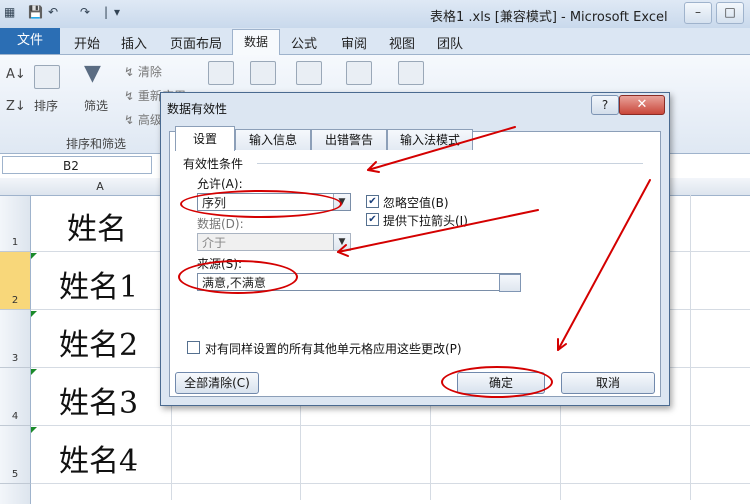 The image size is (750, 504). I want to click on cell-a5: 姓名4, so click(101, 455).